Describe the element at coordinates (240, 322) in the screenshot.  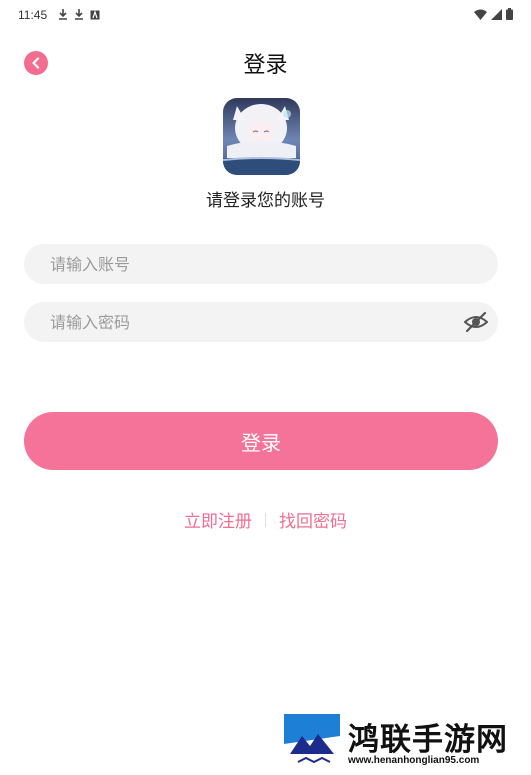
I see `password-input` at that location.